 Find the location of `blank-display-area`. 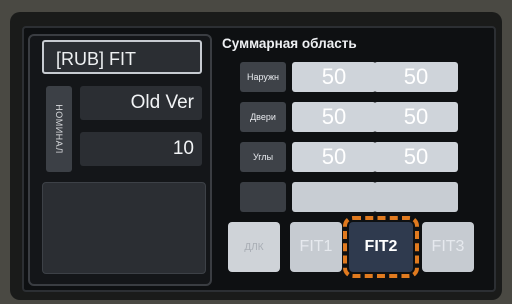

blank-display-area is located at coordinates (124, 228).